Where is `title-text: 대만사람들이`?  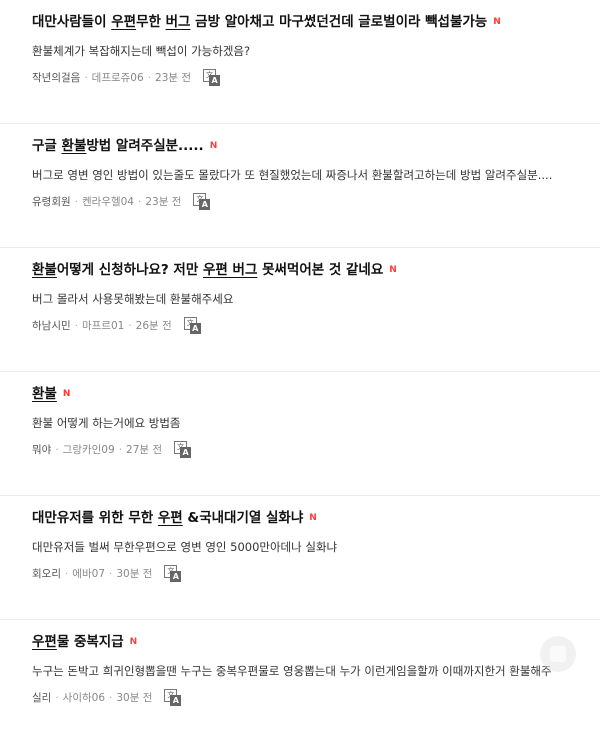 title-text: 대만사람들이 is located at coordinates (72, 22).